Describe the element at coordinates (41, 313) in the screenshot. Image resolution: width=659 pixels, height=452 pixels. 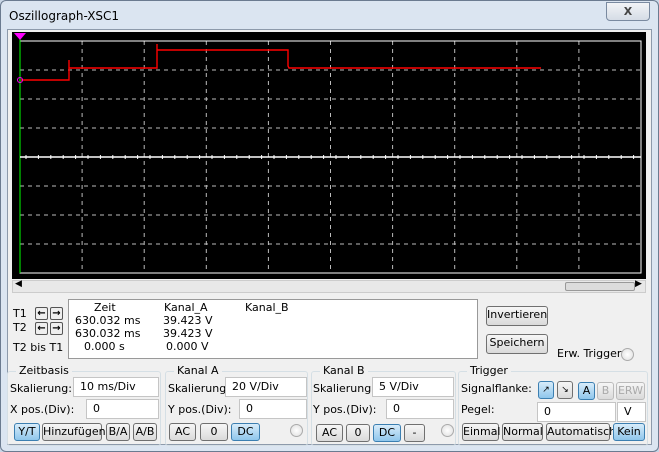
I see `t1-left-arrow-icon: ←` at that location.